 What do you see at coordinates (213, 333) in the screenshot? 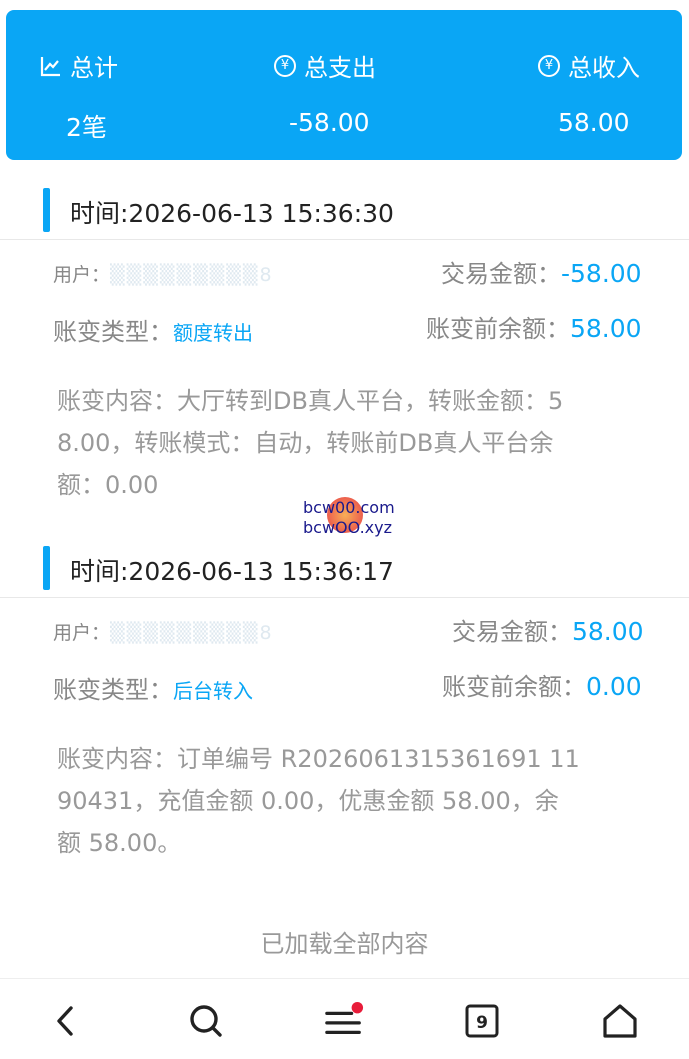
I see `record-type-value: 额度转出` at bounding box center [213, 333].